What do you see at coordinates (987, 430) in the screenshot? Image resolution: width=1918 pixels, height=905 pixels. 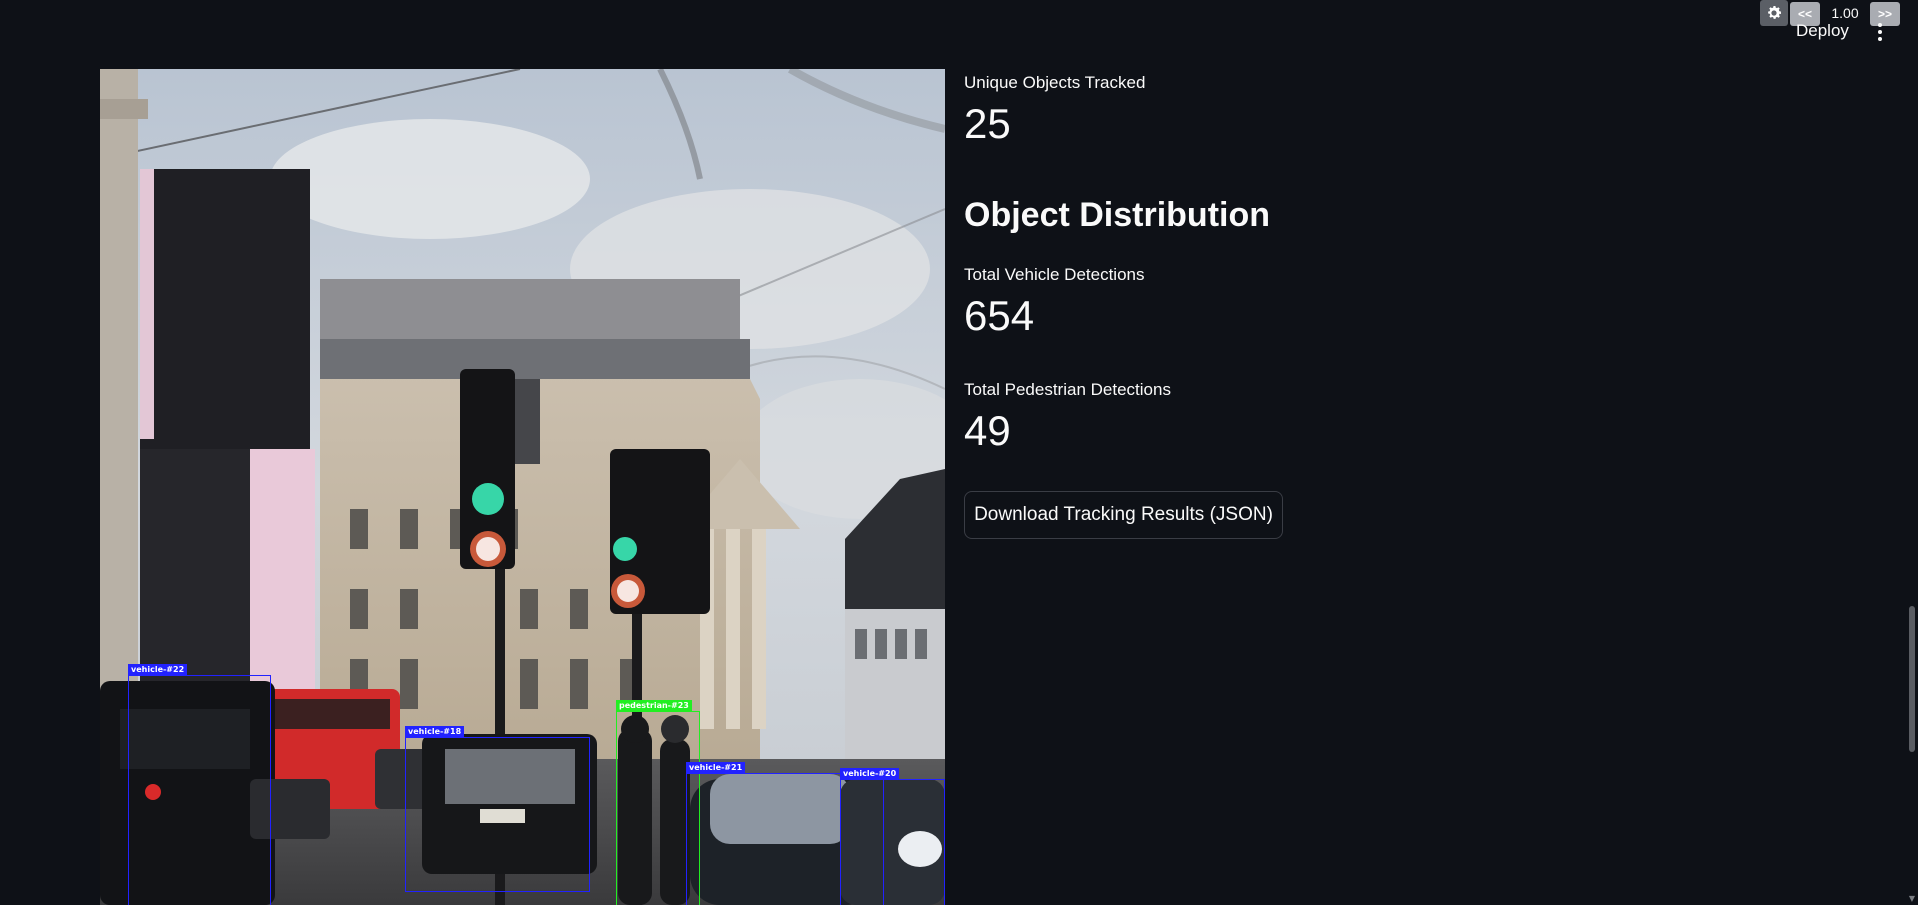 I see `pedestrian-detections-value: 49` at bounding box center [987, 430].